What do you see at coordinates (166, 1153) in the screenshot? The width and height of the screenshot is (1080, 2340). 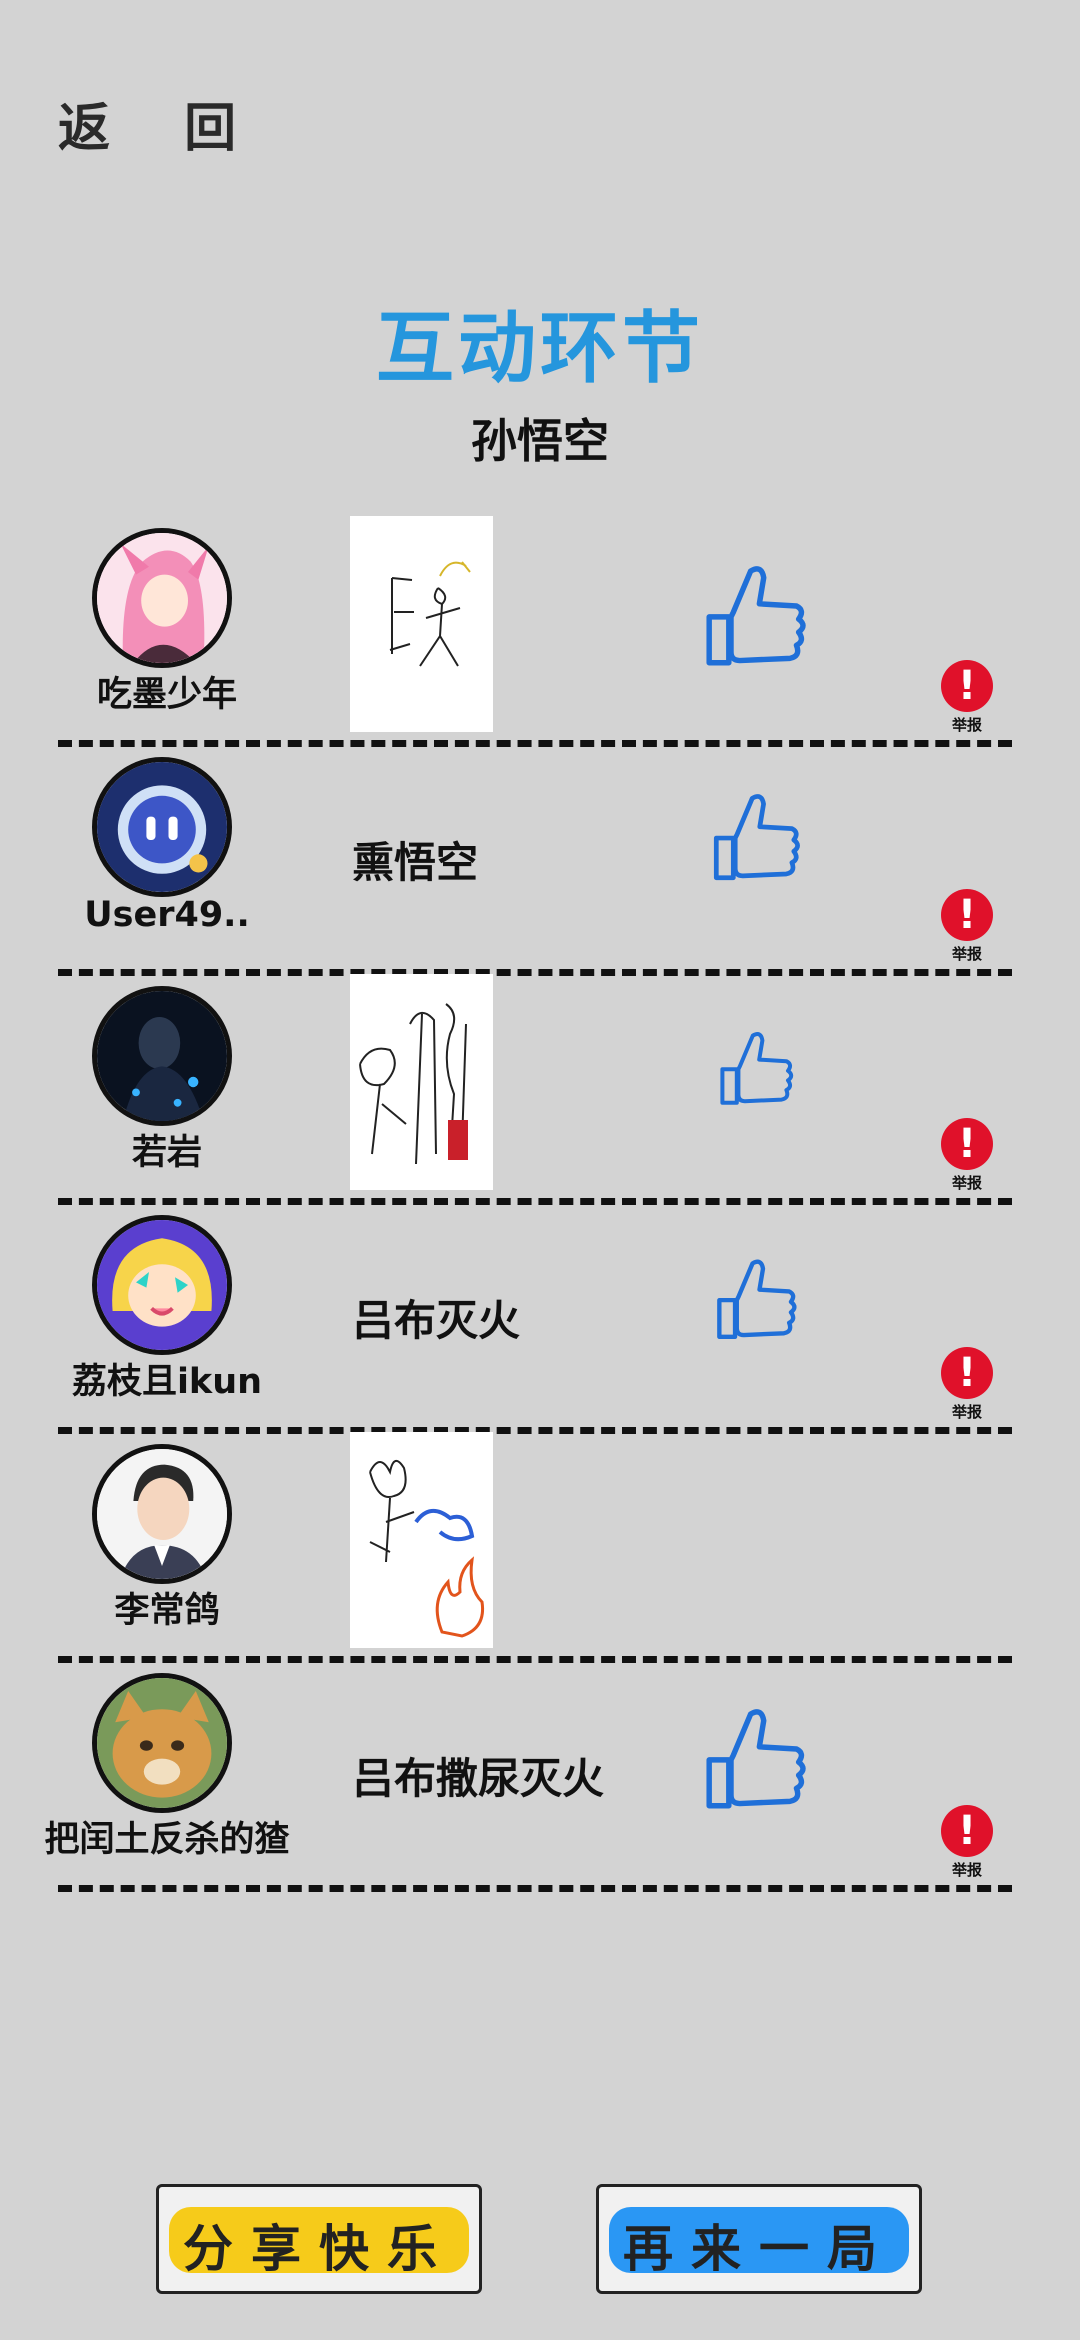 I see `player-name: 若岩` at bounding box center [166, 1153].